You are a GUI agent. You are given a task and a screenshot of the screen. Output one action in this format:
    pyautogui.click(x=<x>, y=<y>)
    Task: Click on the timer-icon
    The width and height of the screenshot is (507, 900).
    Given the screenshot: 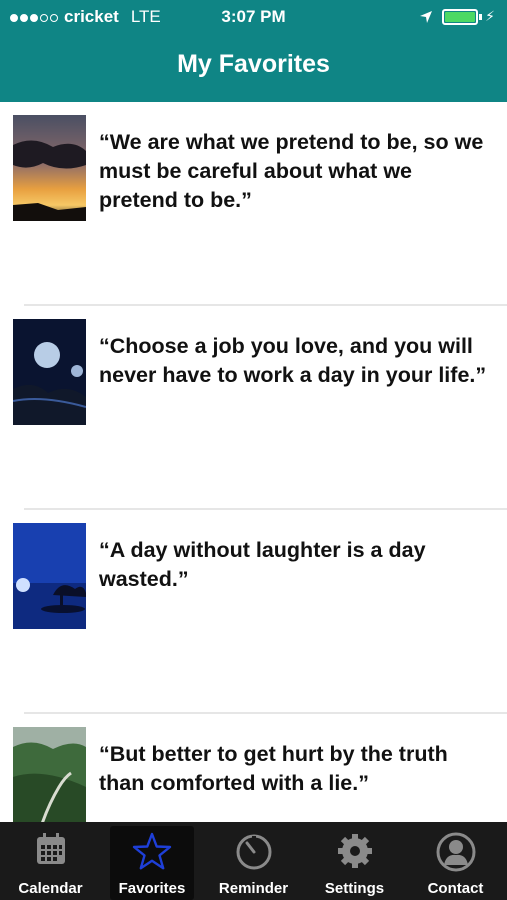 What is the action you would take?
    pyautogui.click(x=253, y=852)
    